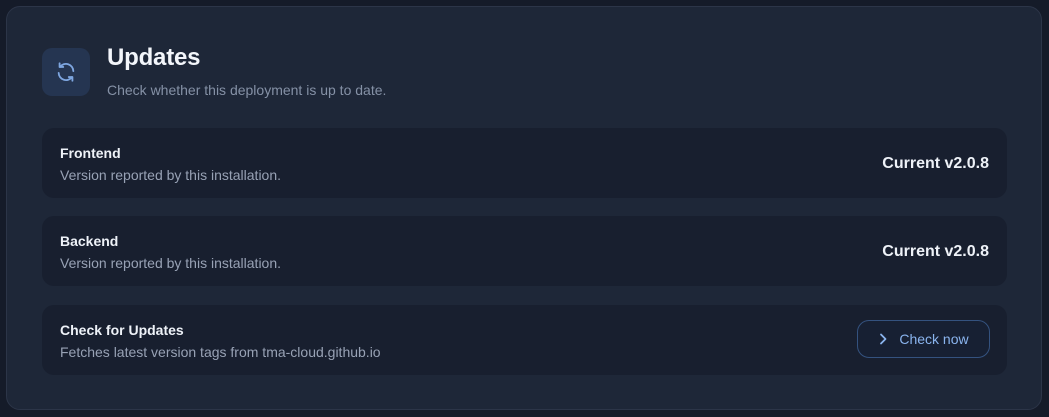  I want to click on refresh-icon, so click(66, 72).